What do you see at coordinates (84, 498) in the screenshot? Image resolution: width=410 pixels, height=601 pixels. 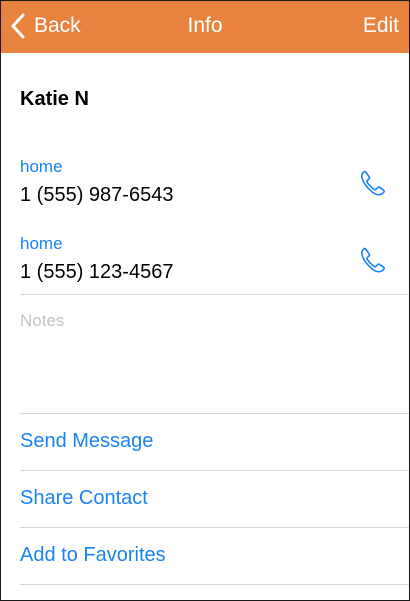 I see `share-contact-label: Share Contact` at bounding box center [84, 498].